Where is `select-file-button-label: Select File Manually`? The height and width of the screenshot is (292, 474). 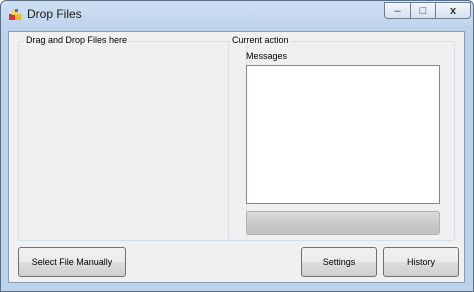 select-file-button-label: Select File Manually is located at coordinates (72, 262).